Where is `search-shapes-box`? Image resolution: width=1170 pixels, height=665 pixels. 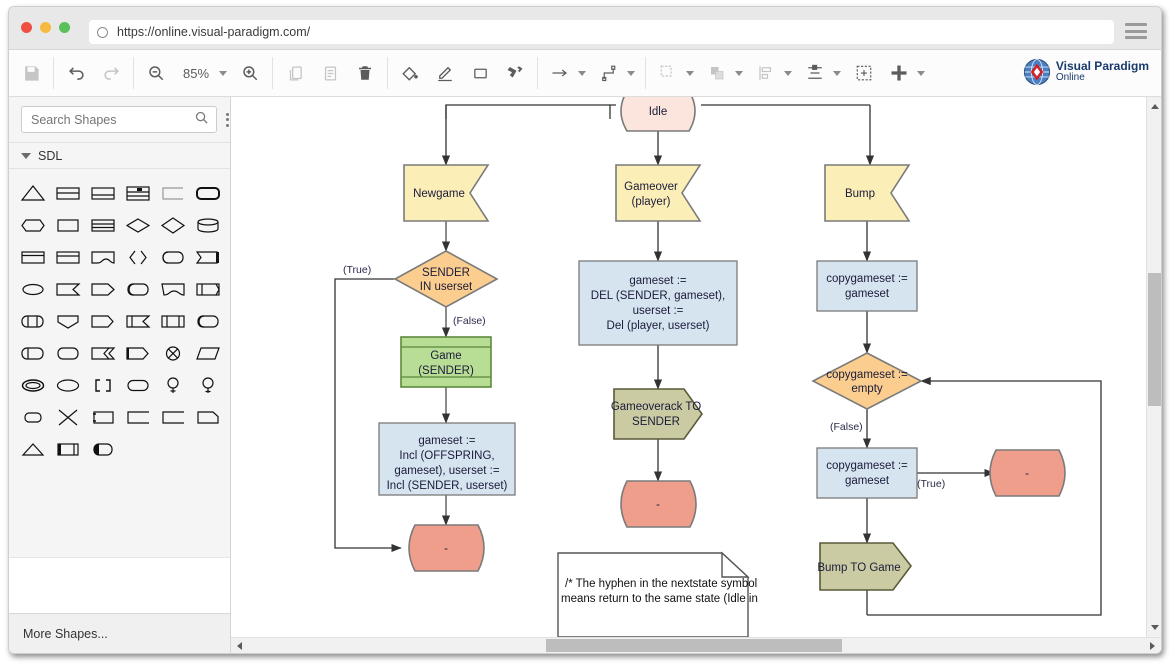 search-shapes-box is located at coordinates (119, 119).